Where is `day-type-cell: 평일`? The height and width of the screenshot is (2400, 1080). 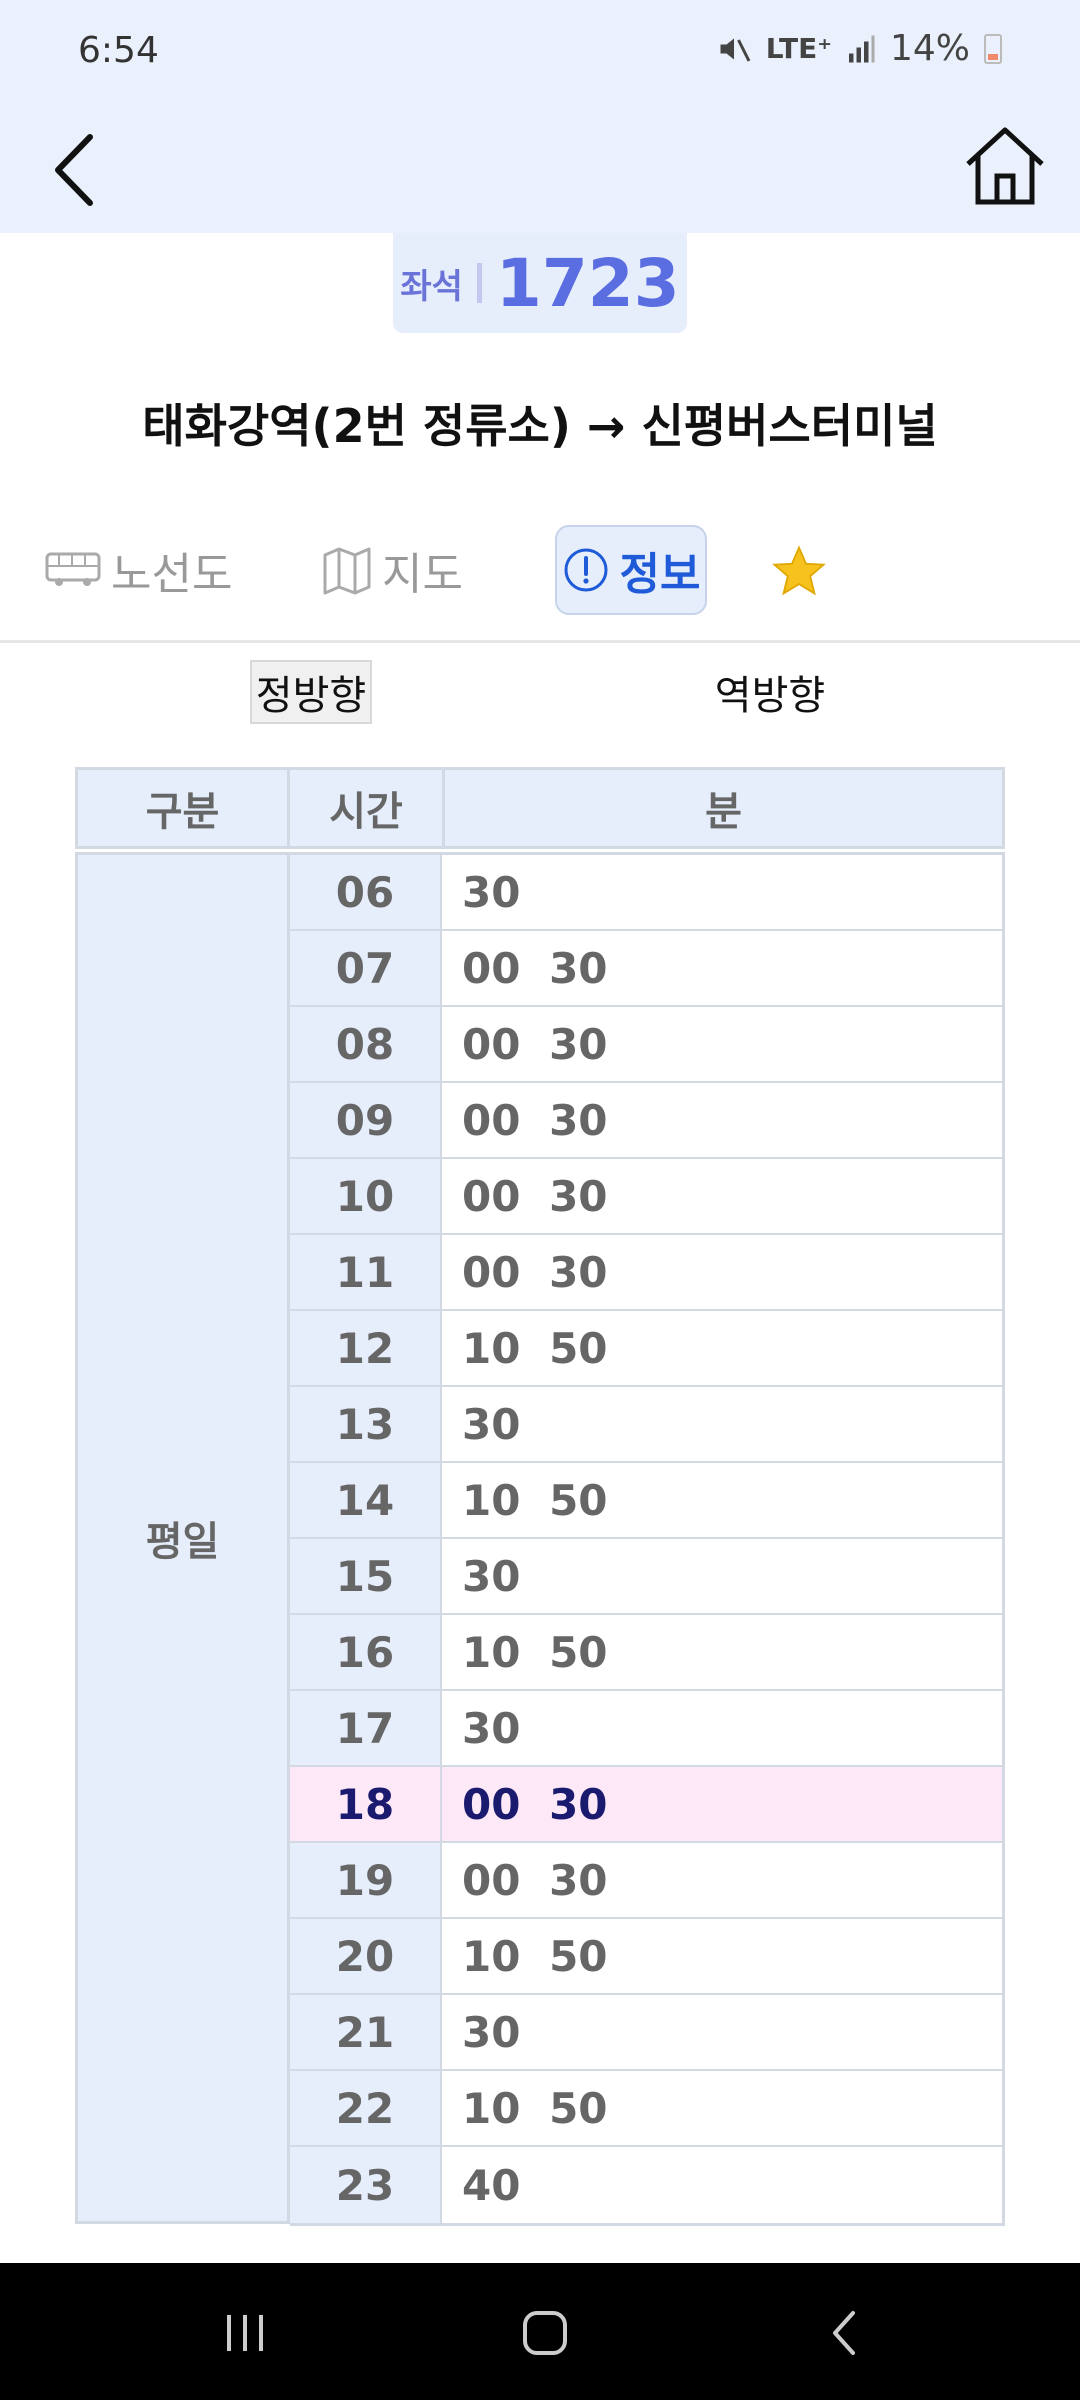
day-type-cell: 평일 is located at coordinates (182, 1538).